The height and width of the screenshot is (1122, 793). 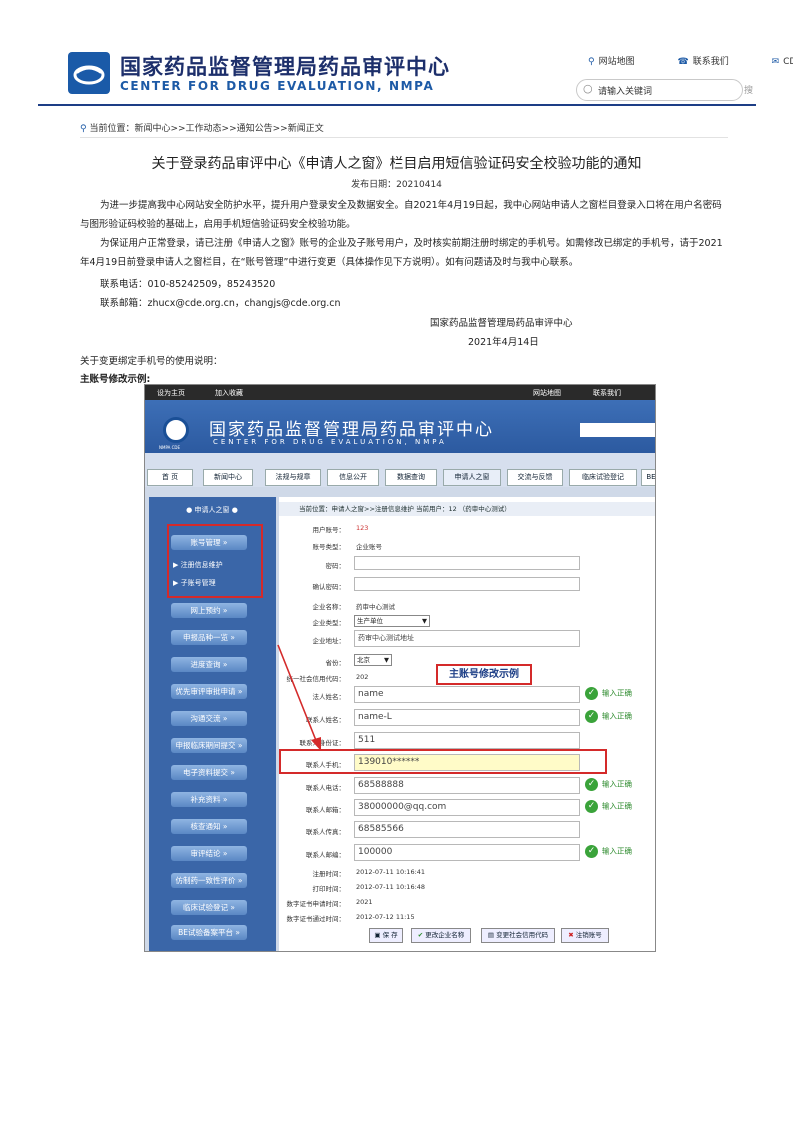 What do you see at coordinates (748, 89) in the screenshot?
I see `search-button: 搜` at bounding box center [748, 89].